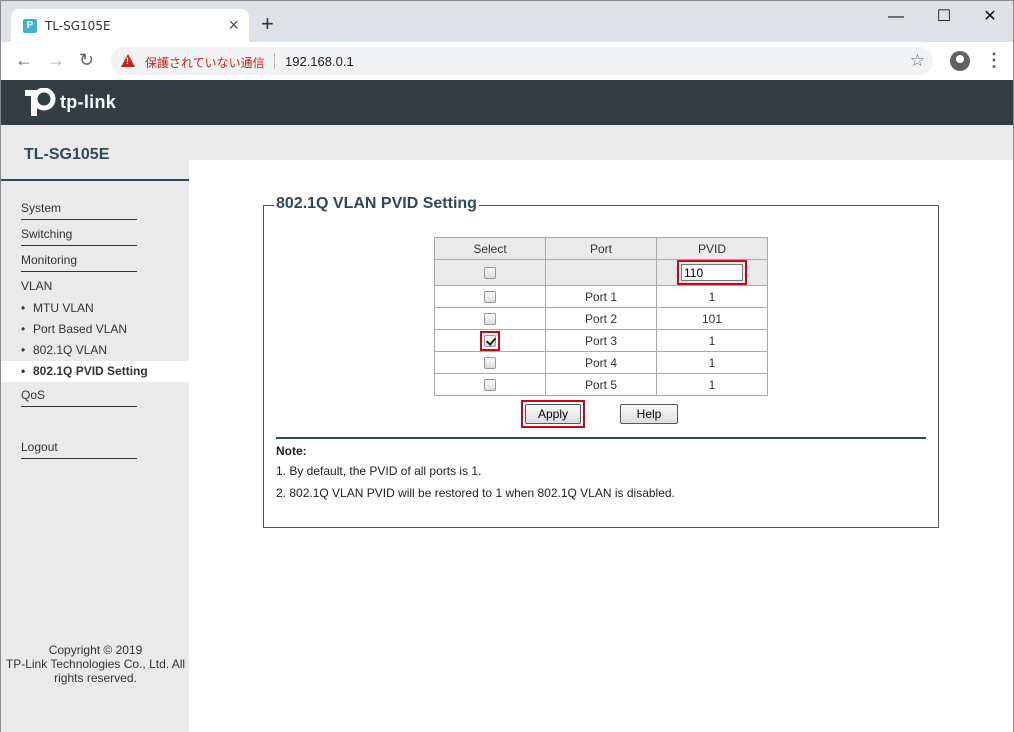 The image size is (1014, 732). I want to click on column-header-port: Port, so click(601, 248).